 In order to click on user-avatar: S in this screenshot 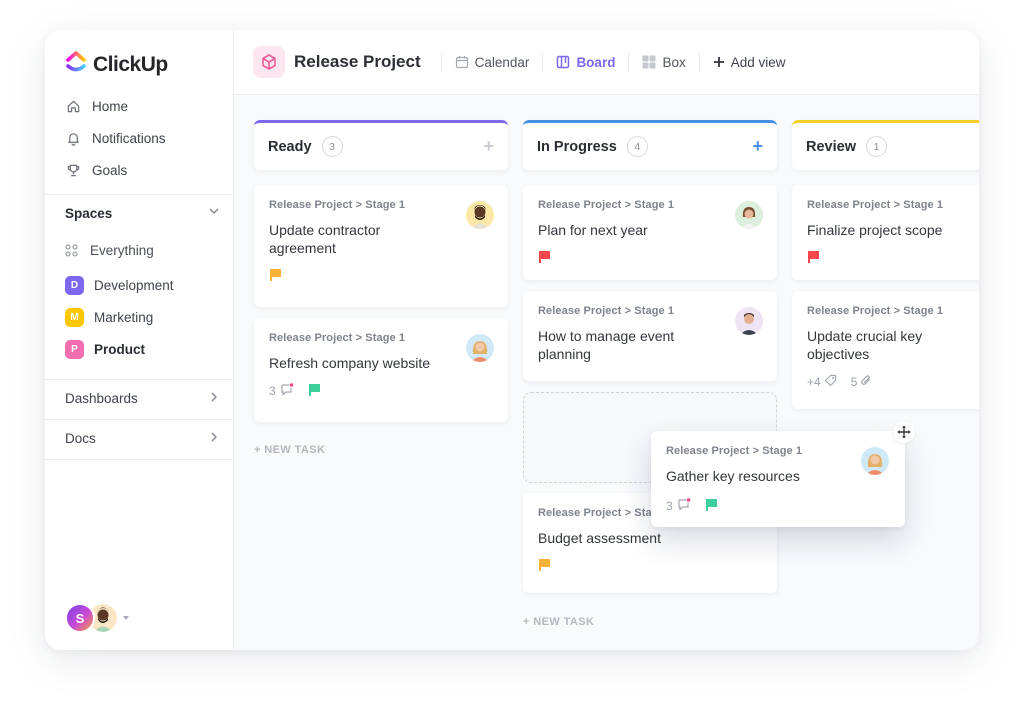, I will do `click(80, 618)`.